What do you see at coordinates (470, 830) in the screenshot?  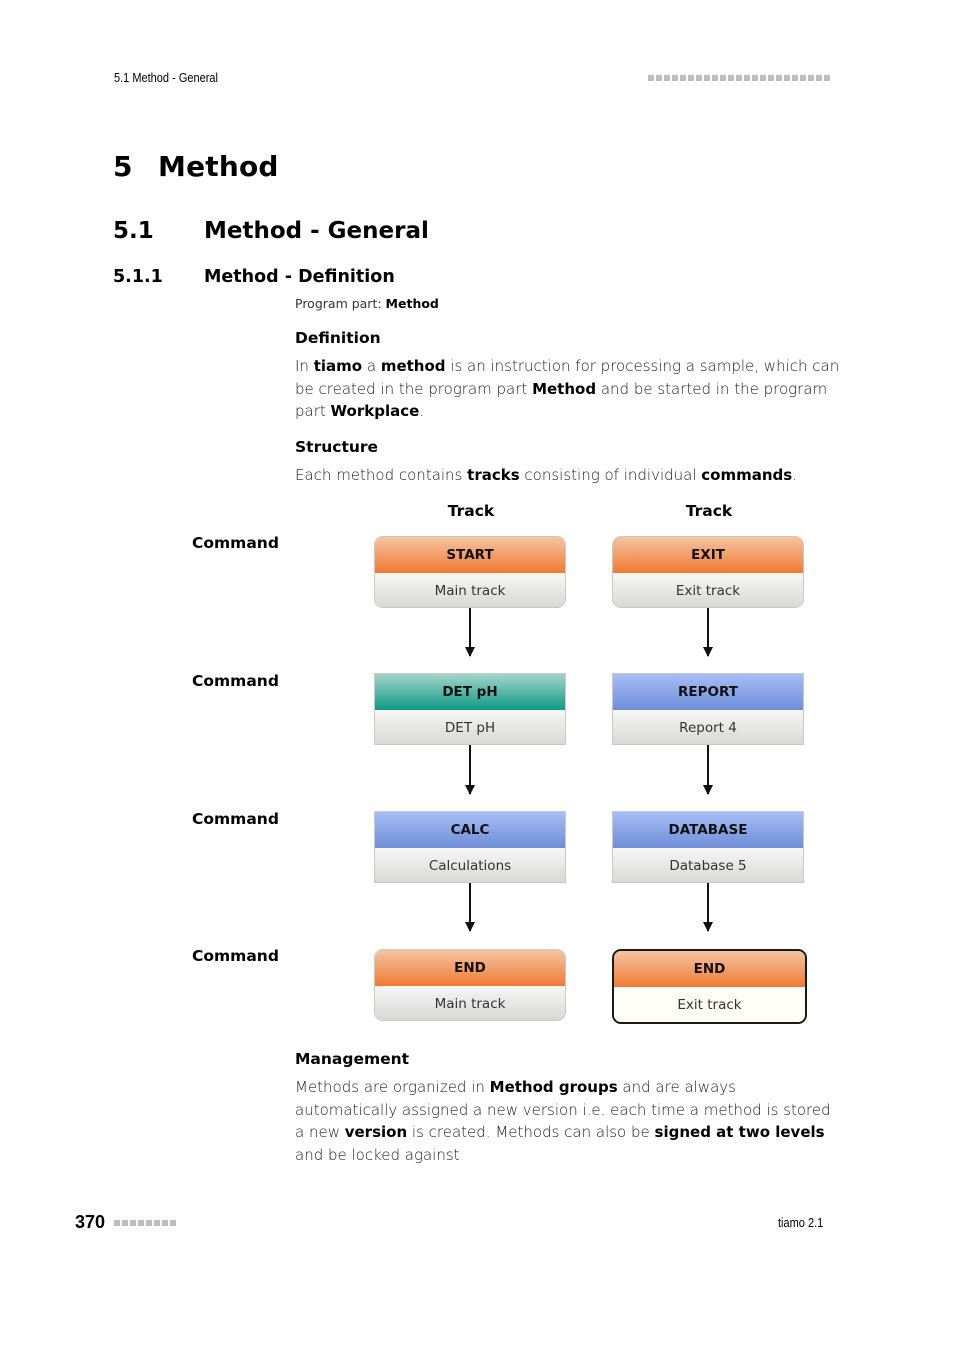 I see `command-type: CALC` at bounding box center [470, 830].